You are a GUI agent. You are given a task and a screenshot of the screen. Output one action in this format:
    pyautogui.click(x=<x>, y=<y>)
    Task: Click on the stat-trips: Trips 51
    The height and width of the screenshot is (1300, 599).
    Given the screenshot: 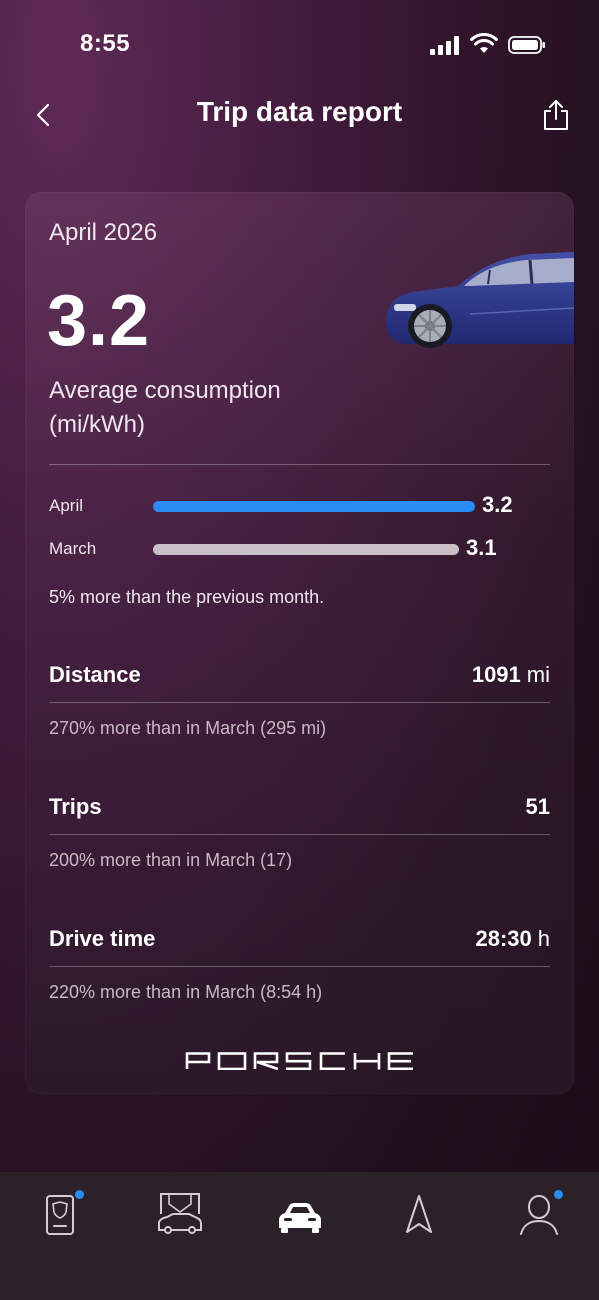 What is the action you would take?
    pyautogui.click(x=299, y=809)
    